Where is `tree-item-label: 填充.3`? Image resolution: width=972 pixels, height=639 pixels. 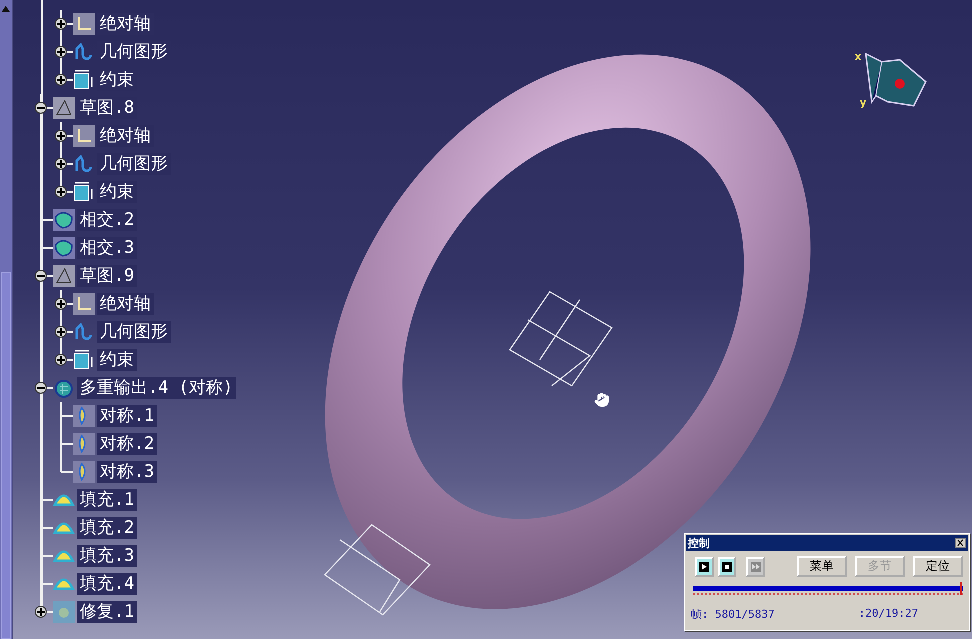
tree-item-label: 填充.3 is located at coordinates (107, 556).